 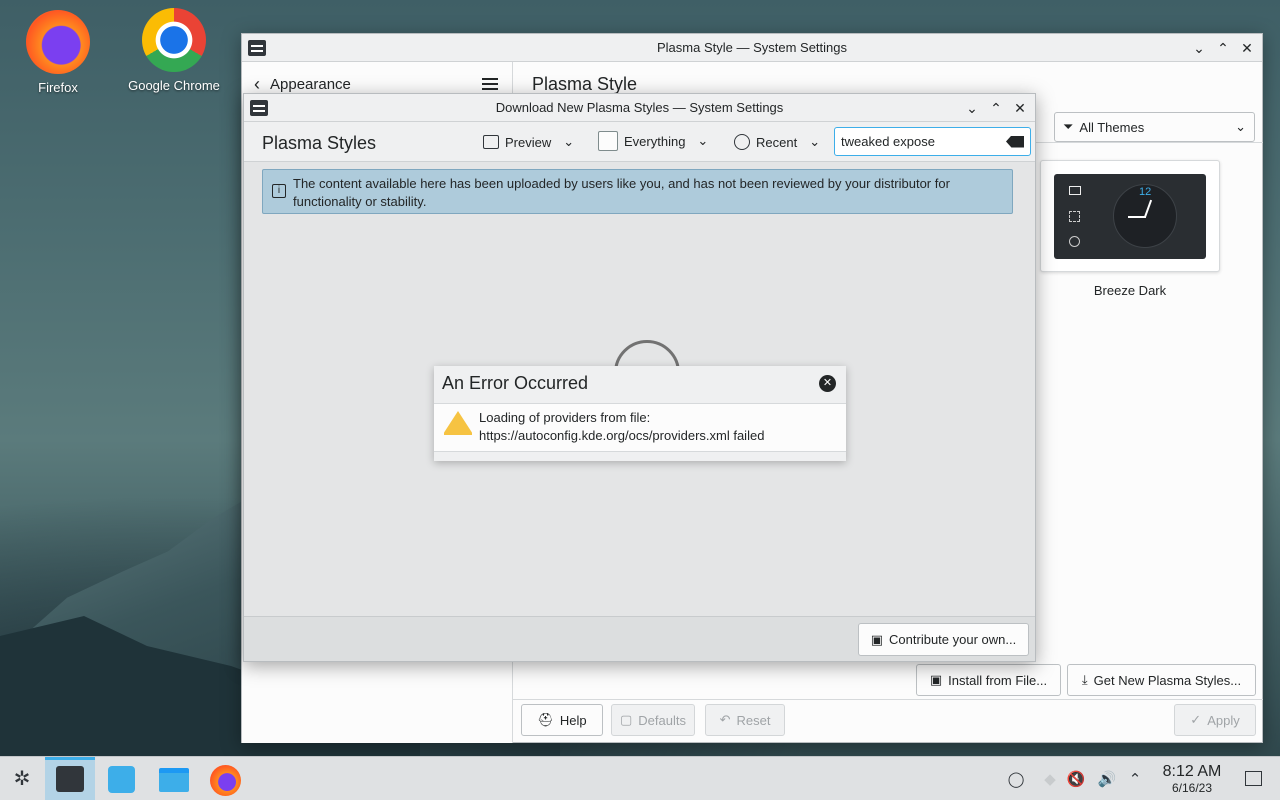 I want to click on check-icon: ✓, so click(x=1196, y=719).